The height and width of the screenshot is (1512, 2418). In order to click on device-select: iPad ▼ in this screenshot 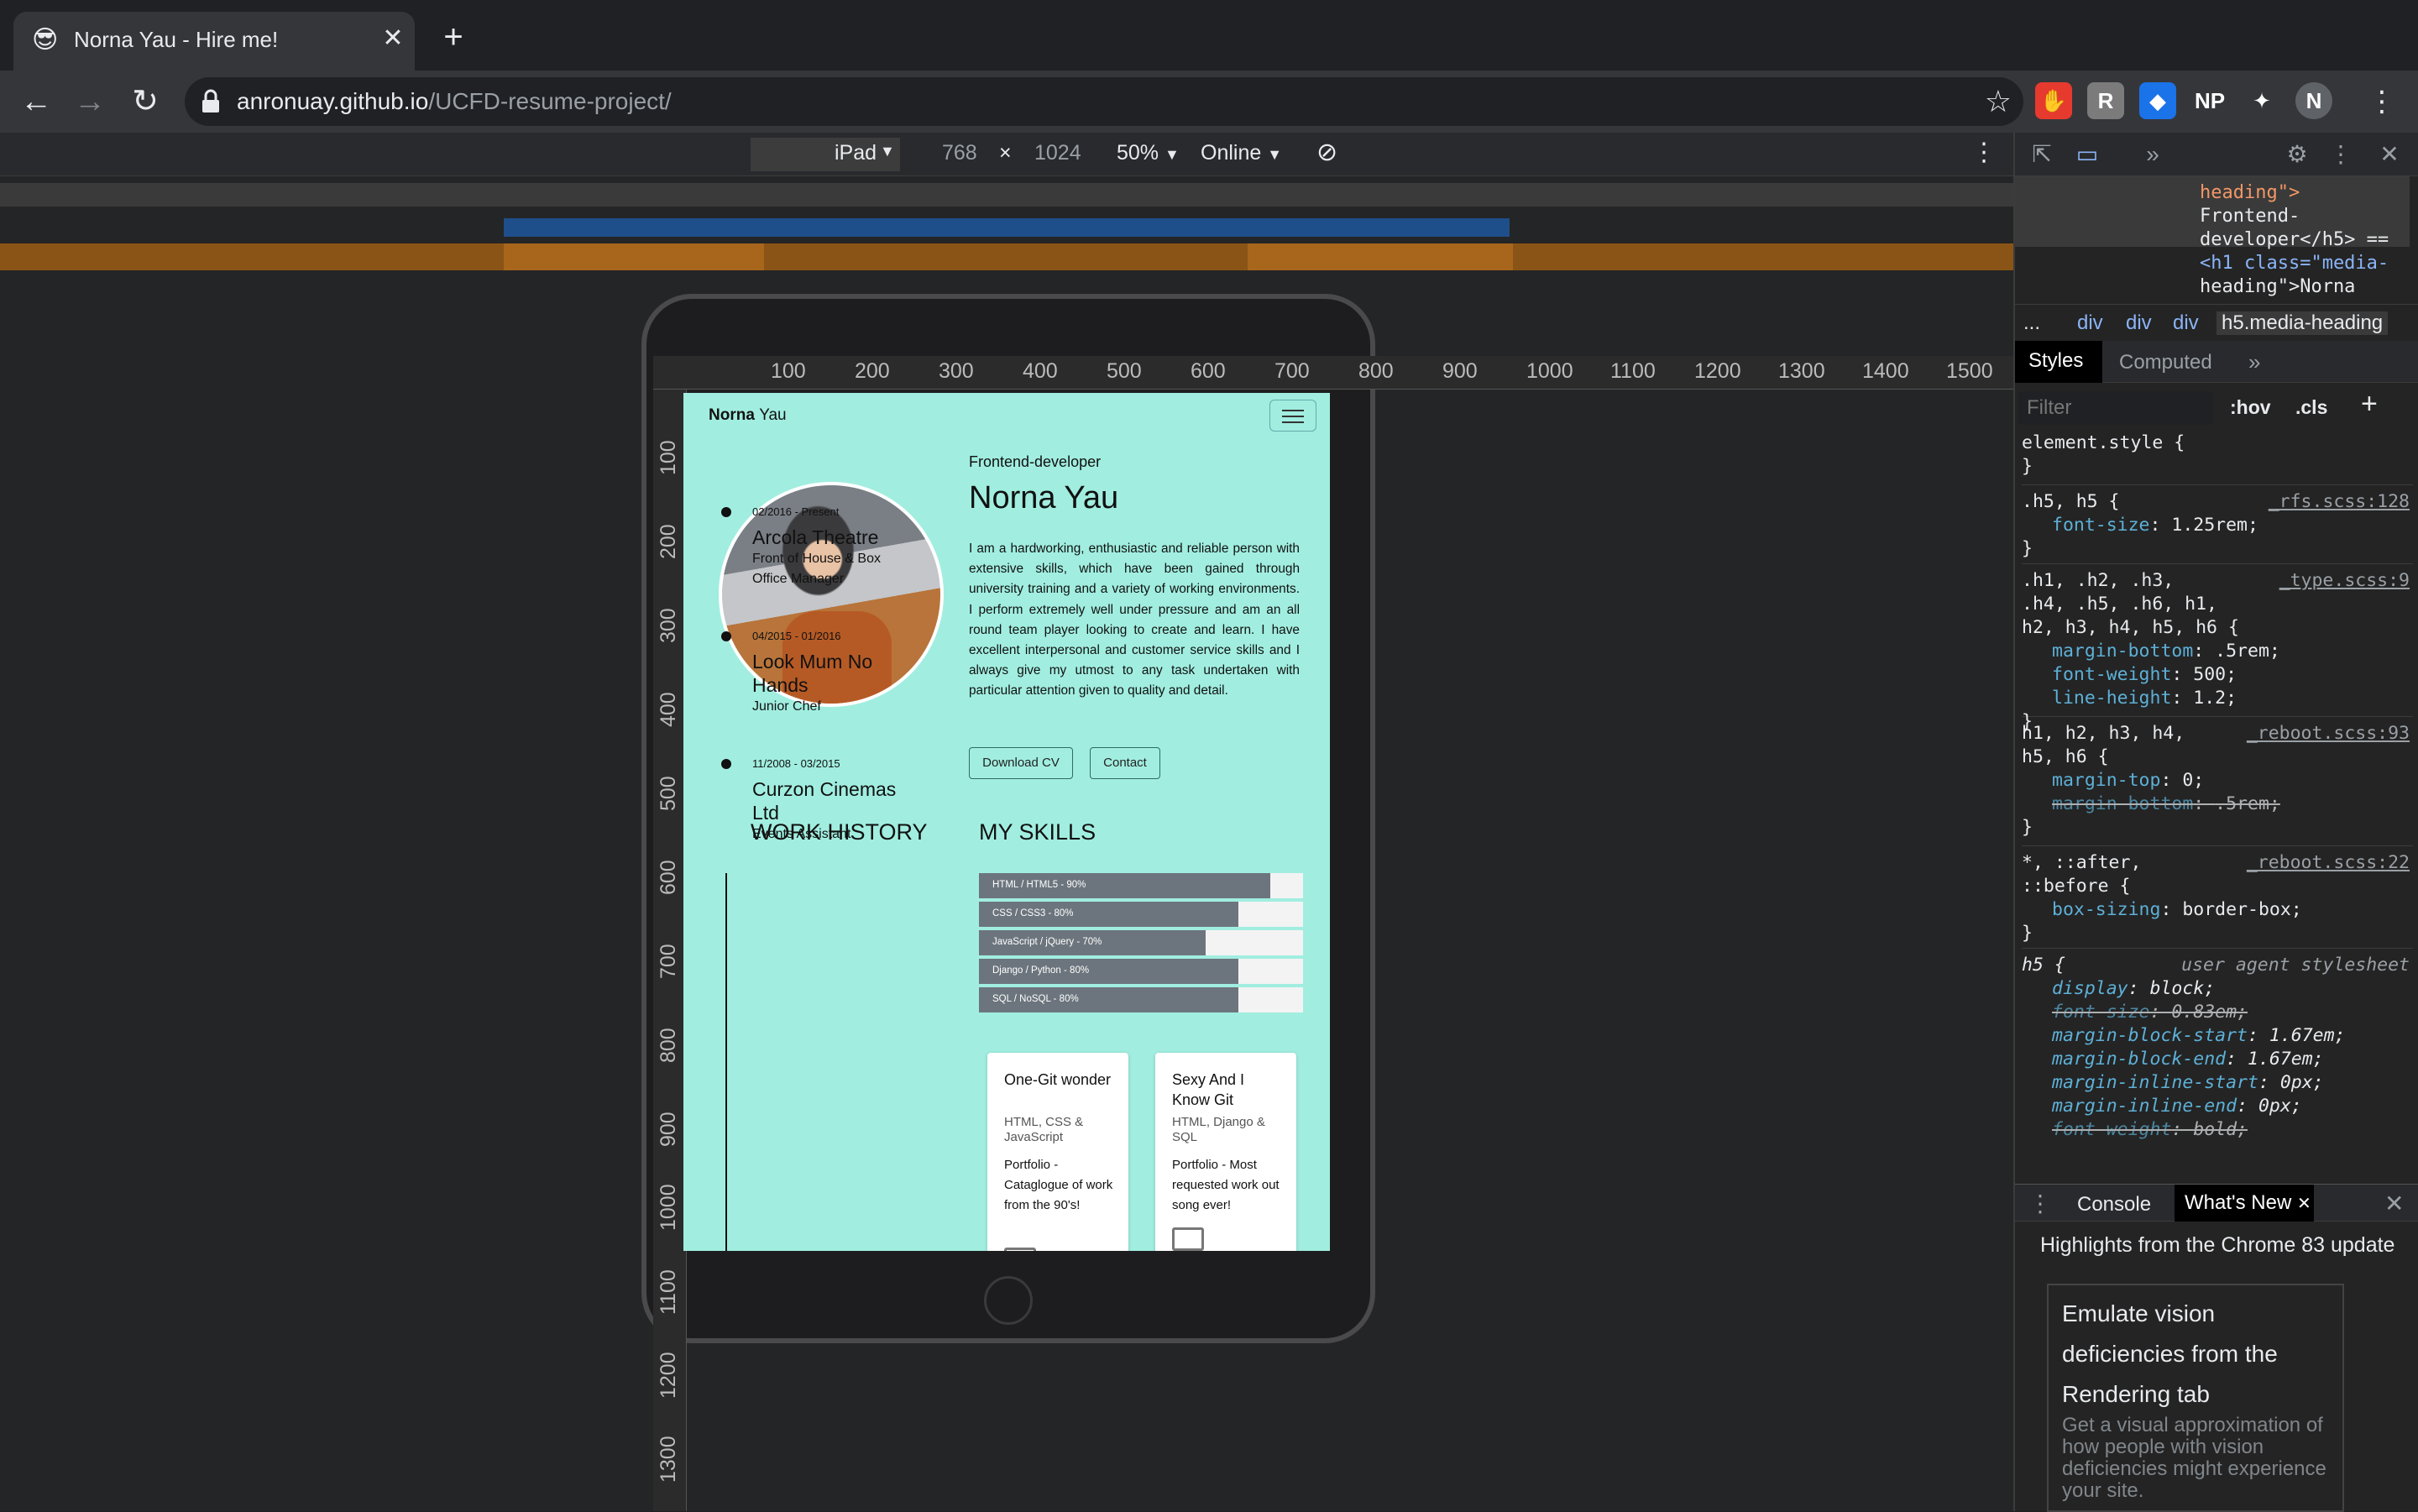, I will do `click(825, 154)`.